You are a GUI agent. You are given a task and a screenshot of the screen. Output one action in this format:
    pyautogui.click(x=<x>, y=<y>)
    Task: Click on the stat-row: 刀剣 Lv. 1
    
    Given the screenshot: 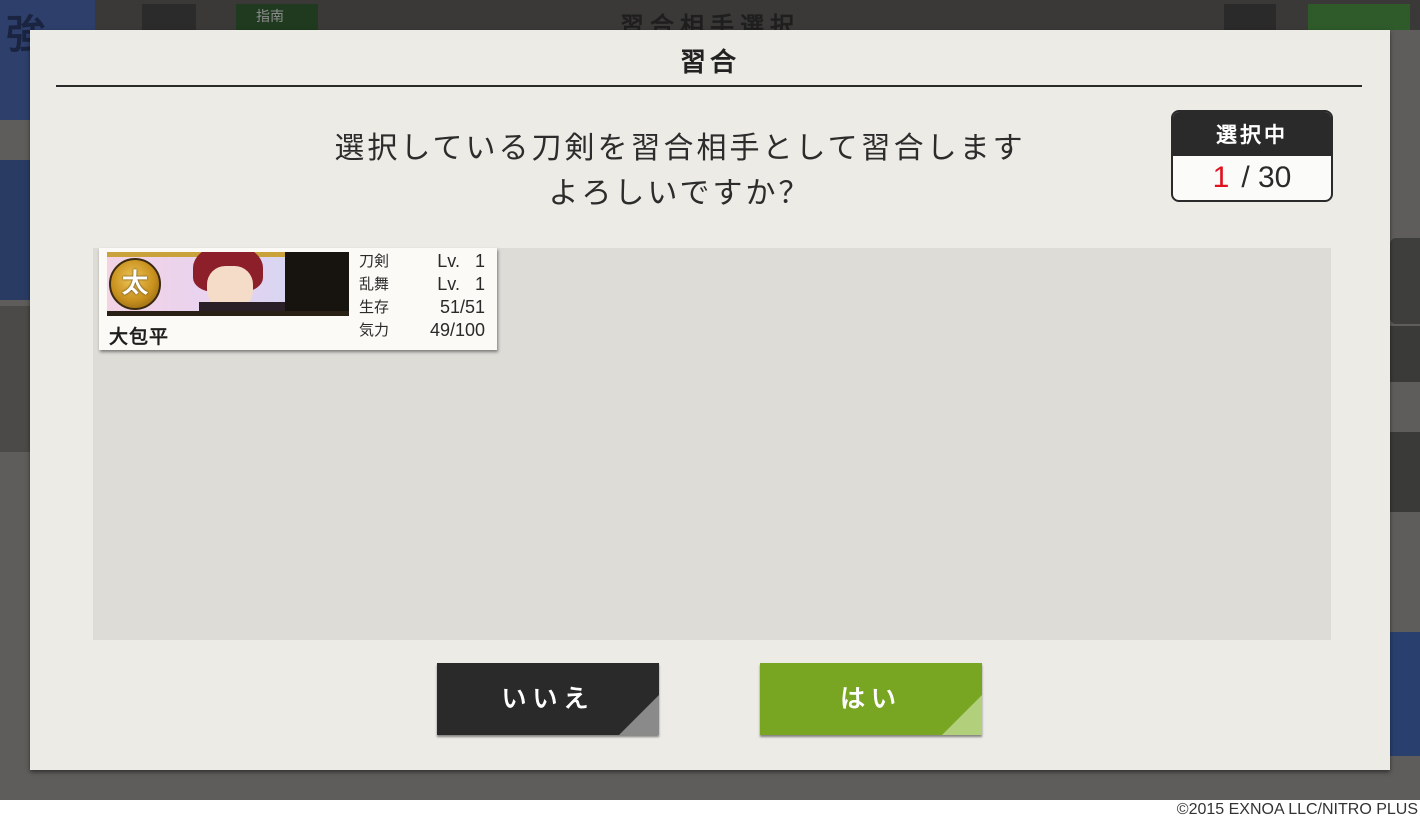 What is the action you would take?
    pyautogui.click(x=422, y=261)
    